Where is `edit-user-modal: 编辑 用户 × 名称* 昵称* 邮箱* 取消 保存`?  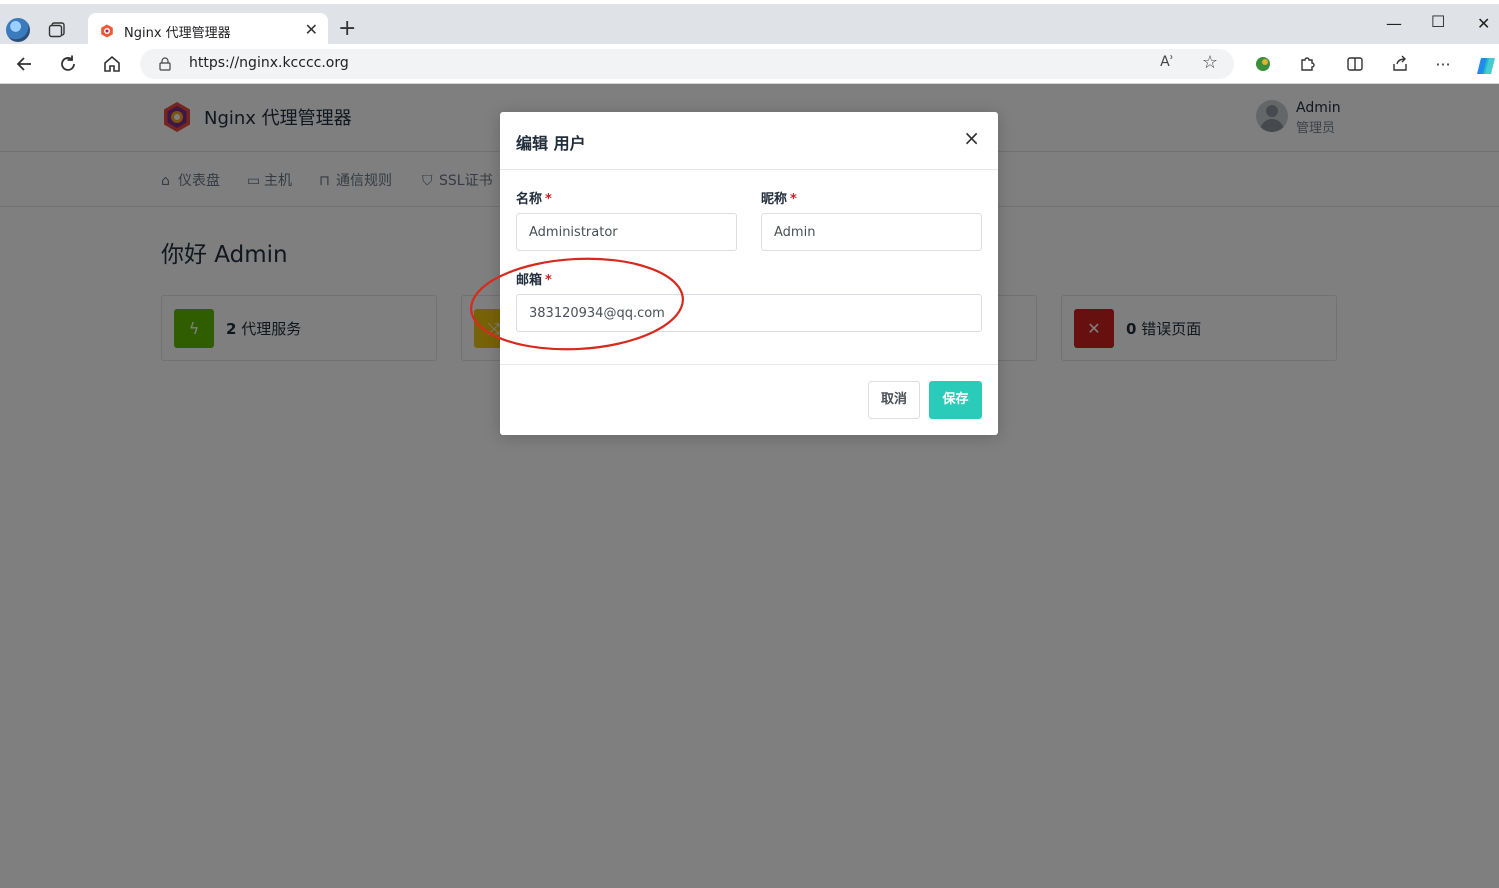 edit-user-modal: 编辑 用户 × 名称* 昵称* 邮箱* 取消 保存 is located at coordinates (749, 273).